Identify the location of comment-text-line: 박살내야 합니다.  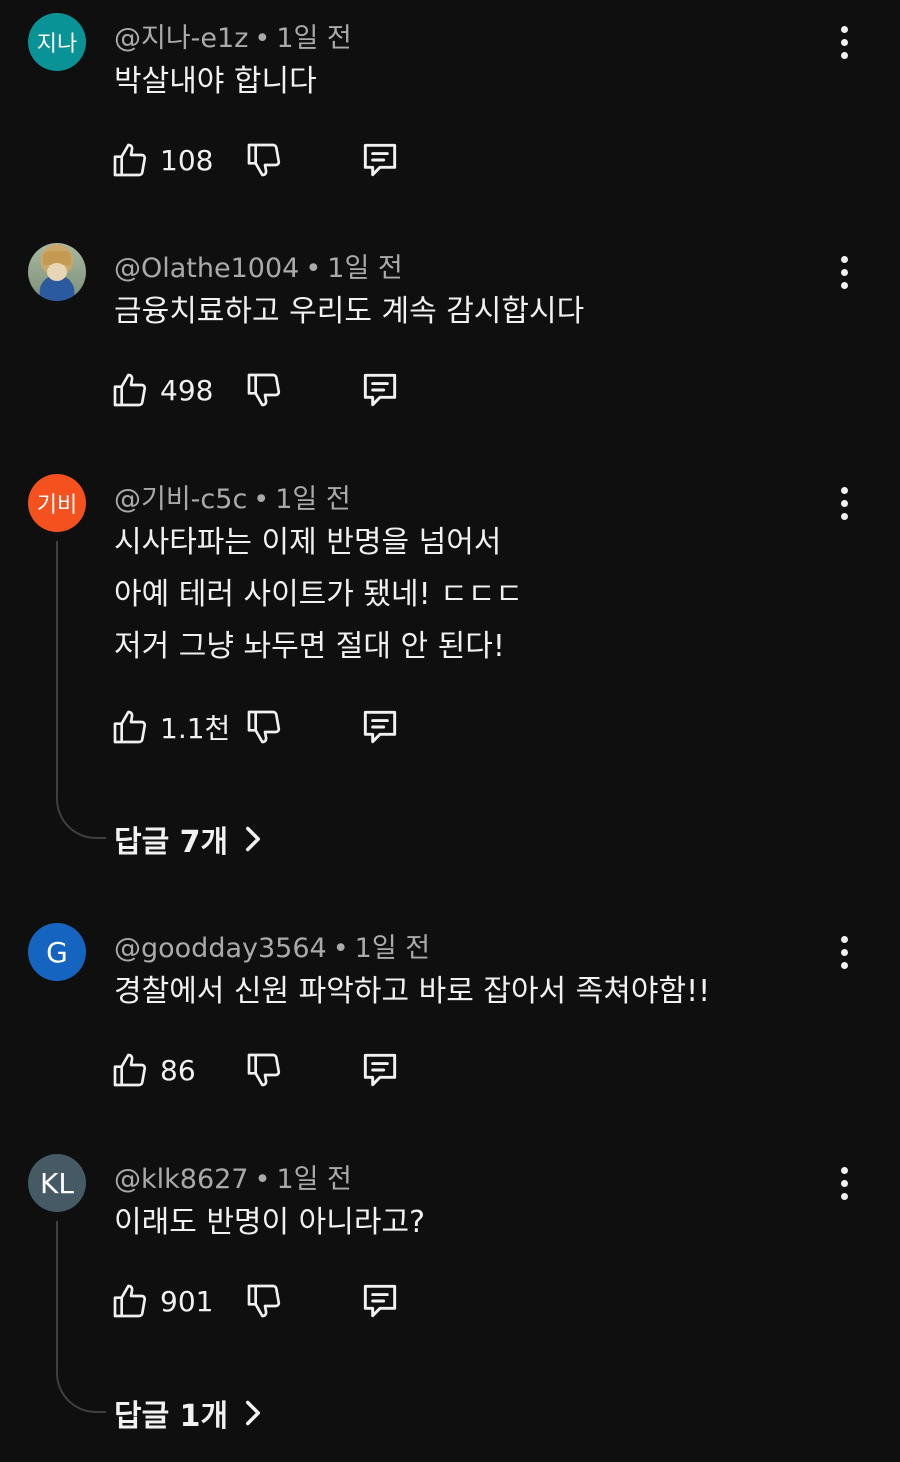
(215, 81).